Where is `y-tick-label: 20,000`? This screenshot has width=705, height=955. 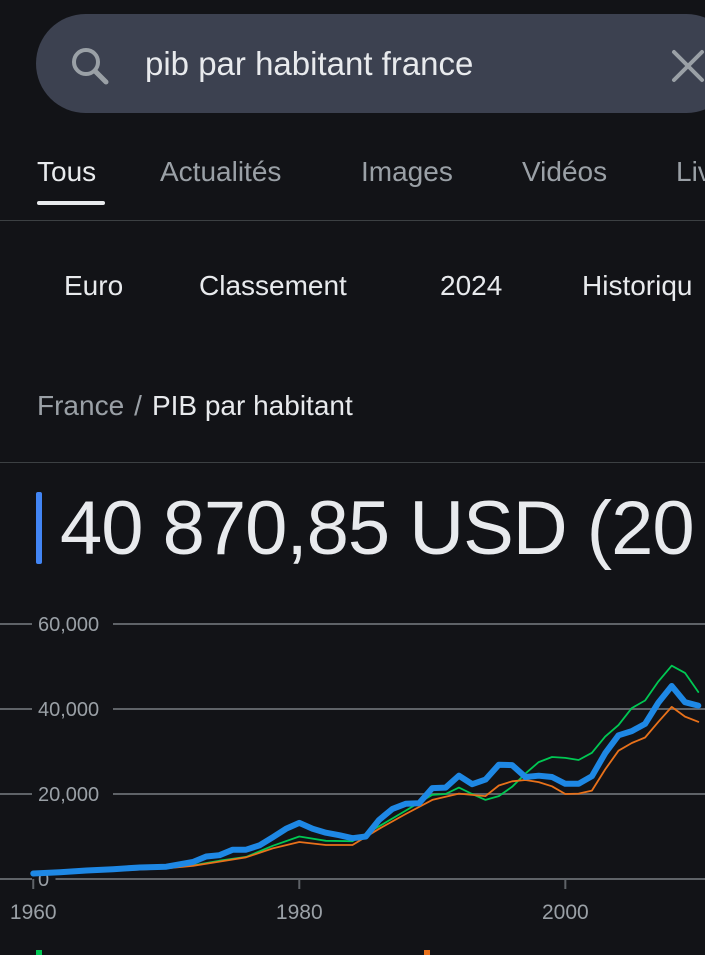
y-tick-label: 20,000 is located at coordinates (68, 795).